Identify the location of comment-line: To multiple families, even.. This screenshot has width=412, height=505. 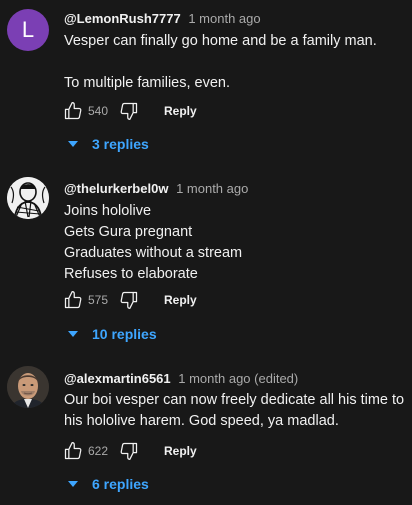
(147, 83).